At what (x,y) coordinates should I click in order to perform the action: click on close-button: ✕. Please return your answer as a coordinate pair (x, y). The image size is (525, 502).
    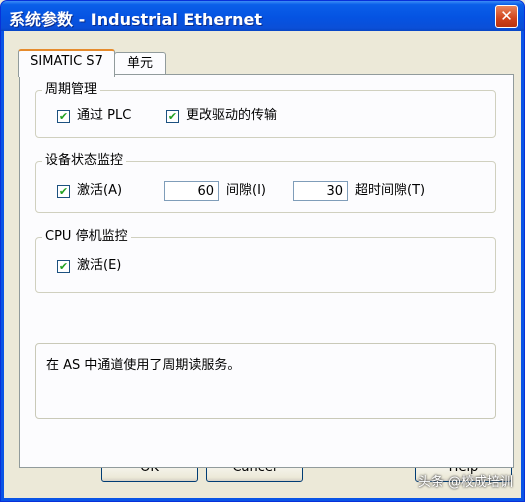
    Looking at the image, I should click on (506, 16).